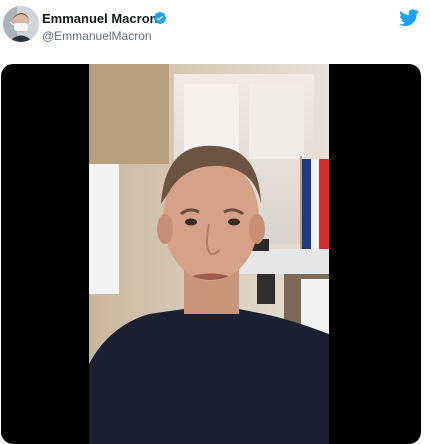 The image size is (430, 444). Describe the element at coordinates (97, 36) in the screenshot. I see `author-handle: @EmmanuelMacron` at that location.